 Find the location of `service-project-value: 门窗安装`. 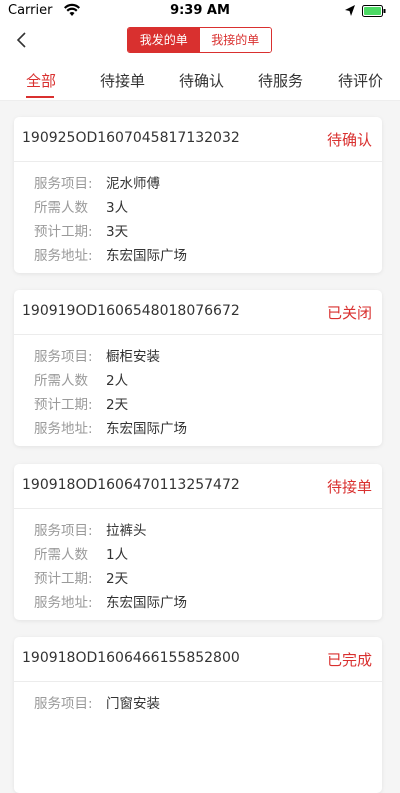

service-project-value: 门窗安装 is located at coordinates (133, 704).